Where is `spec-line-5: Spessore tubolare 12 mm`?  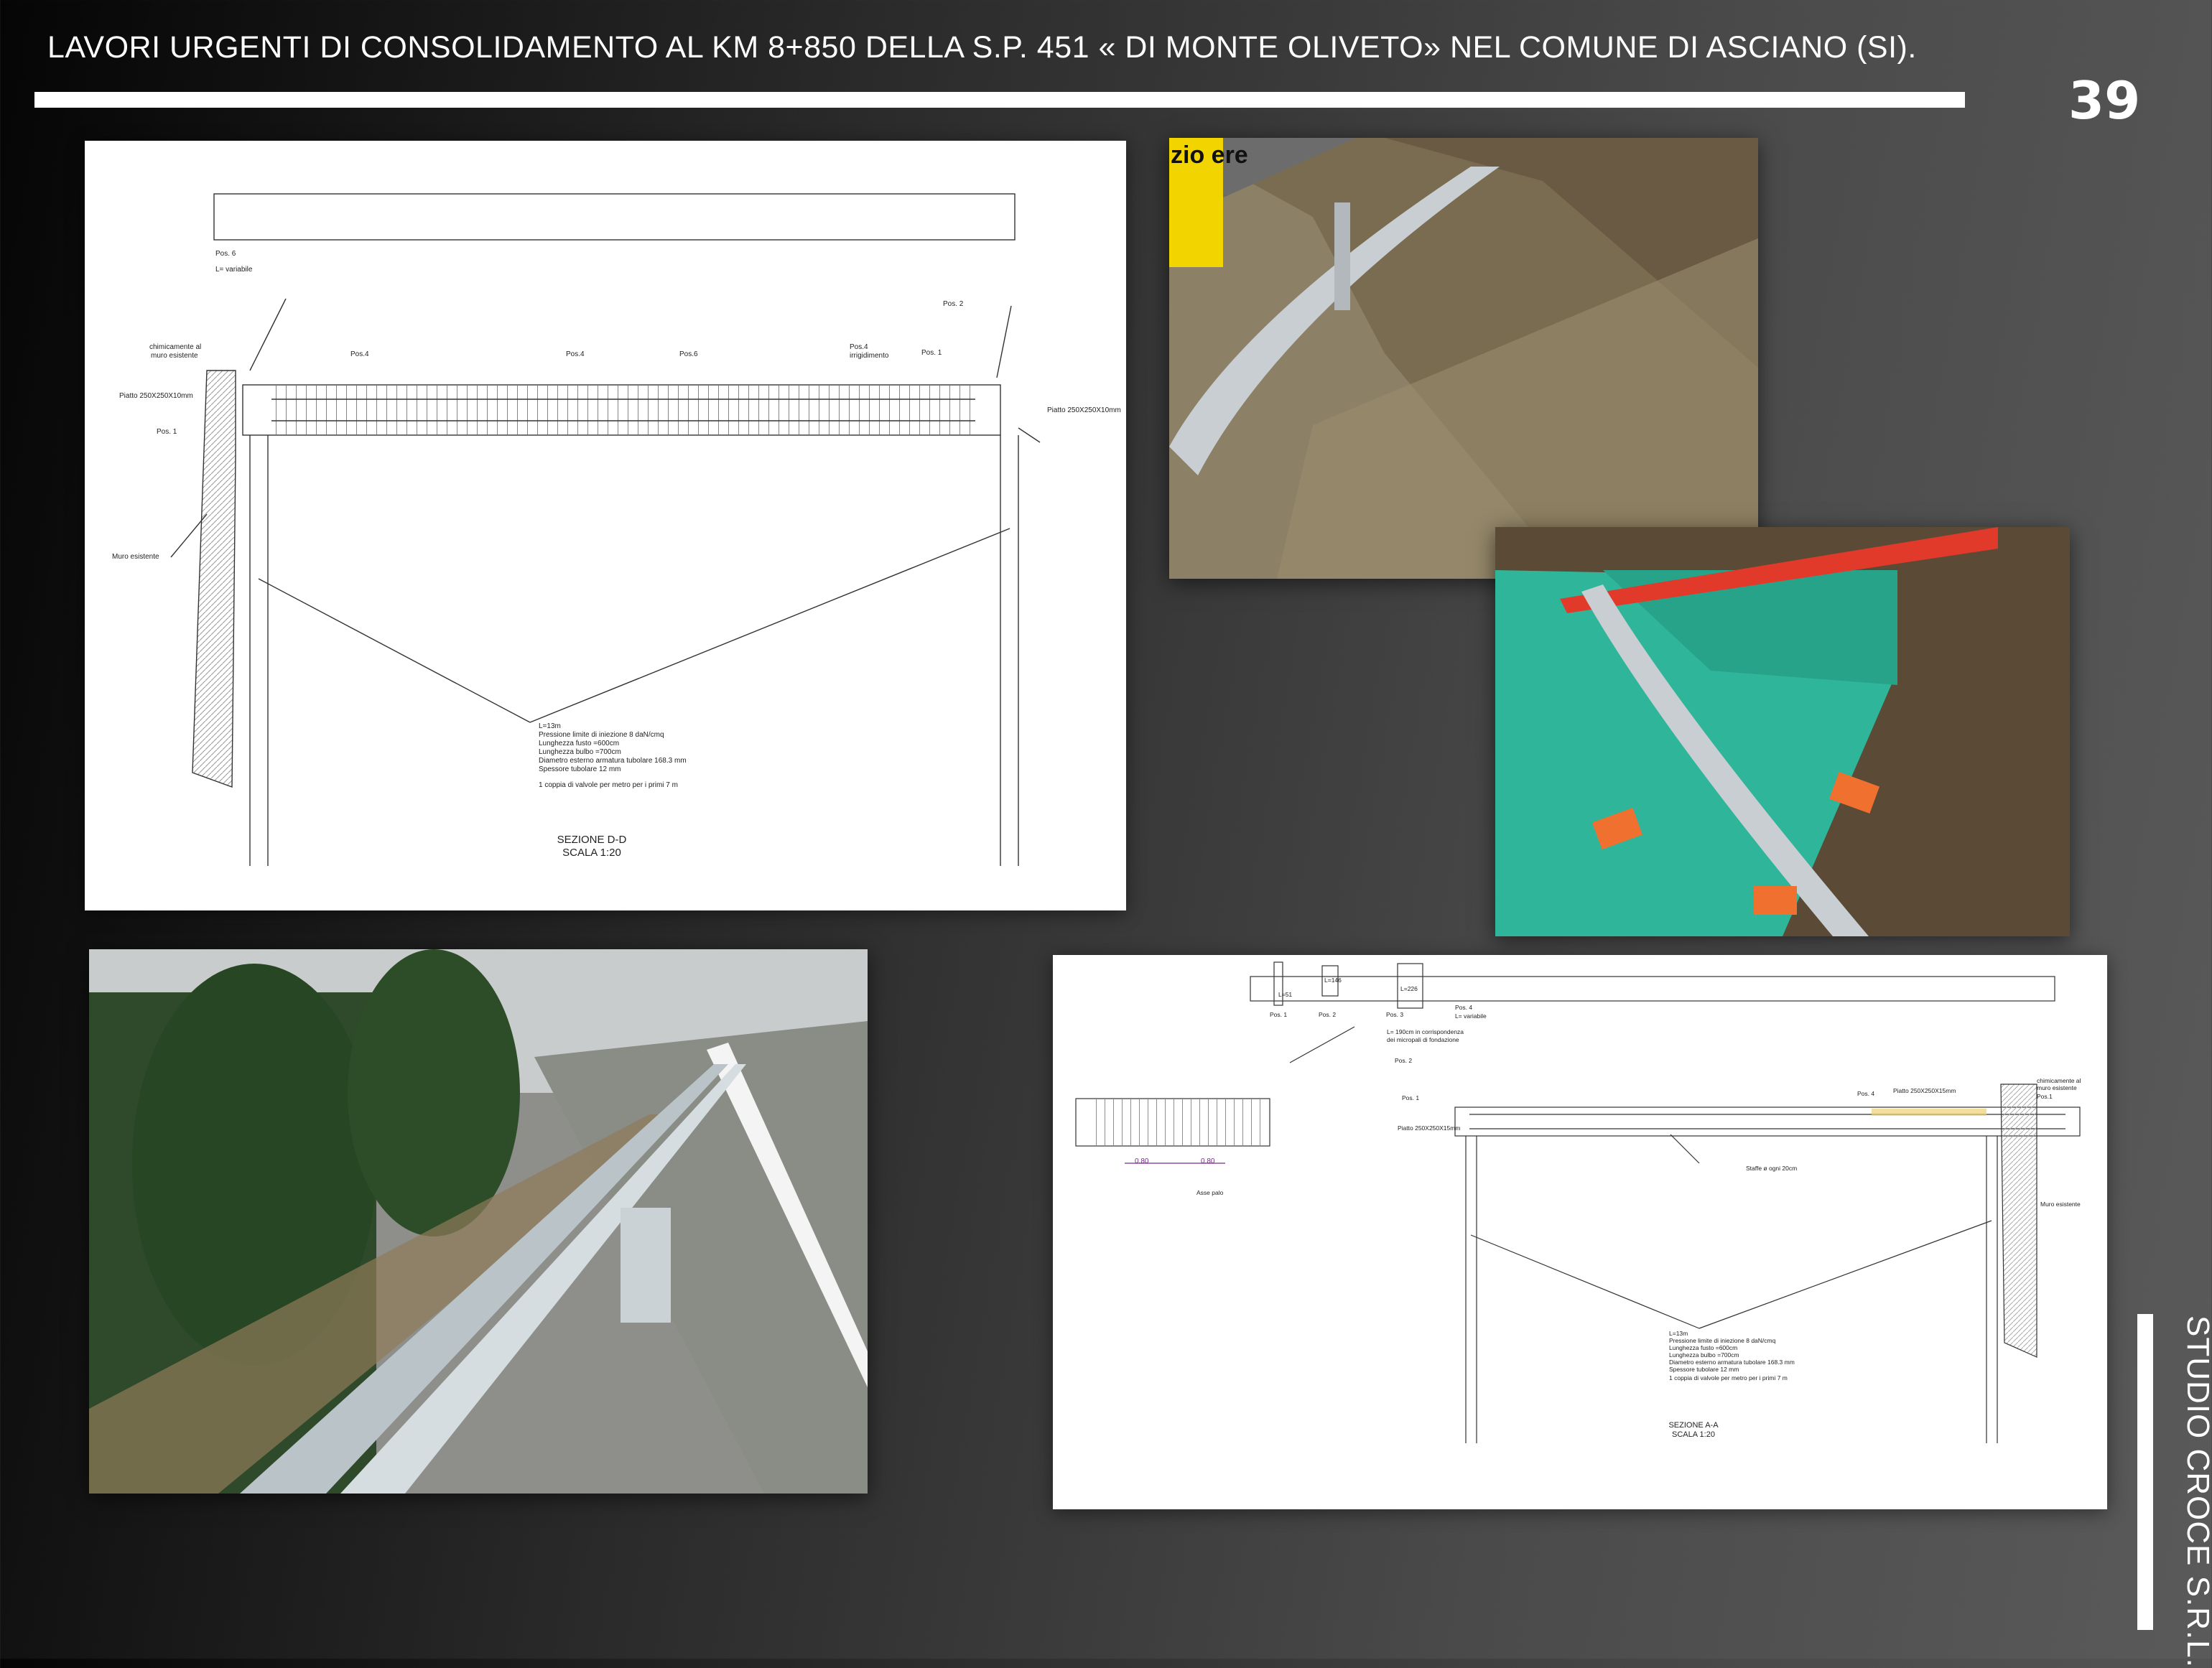
spec-line-5: Spessore tubolare 12 mm is located at coordinates (580, 769).